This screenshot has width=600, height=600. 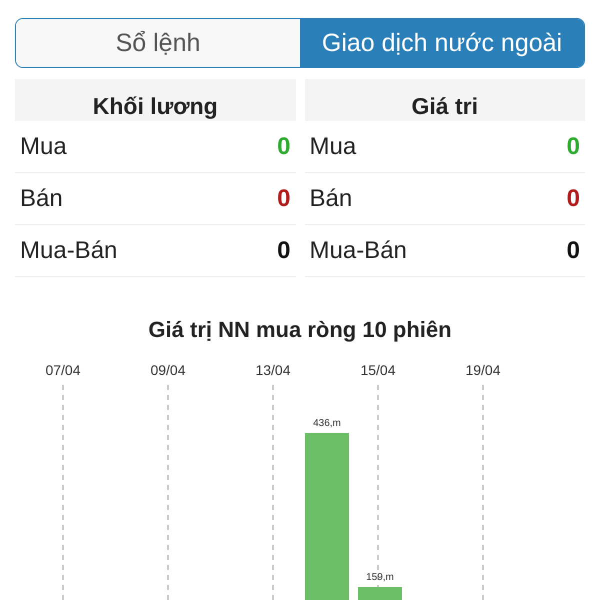 What do you see at coordinates (273, 370) in the screenshot?
I see `axis-label: 13/04` at bounding box center [273, 370].